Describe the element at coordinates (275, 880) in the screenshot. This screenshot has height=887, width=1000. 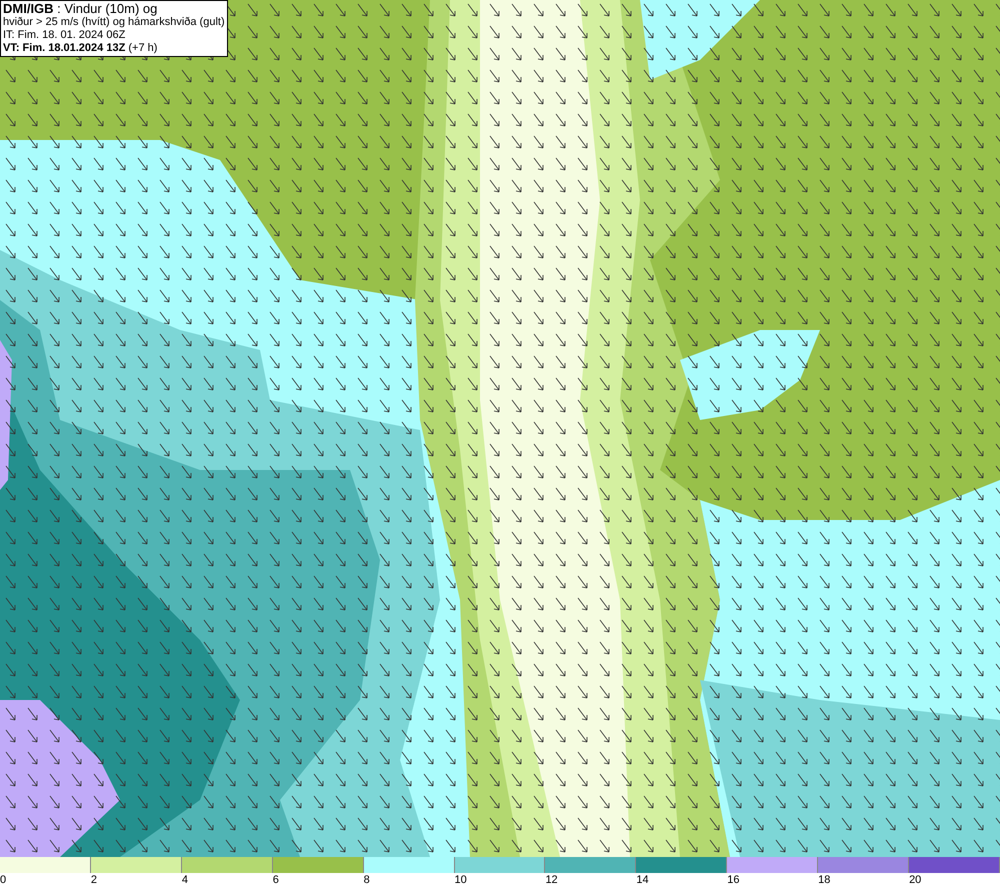
I see `legend-label: 6` at that location.